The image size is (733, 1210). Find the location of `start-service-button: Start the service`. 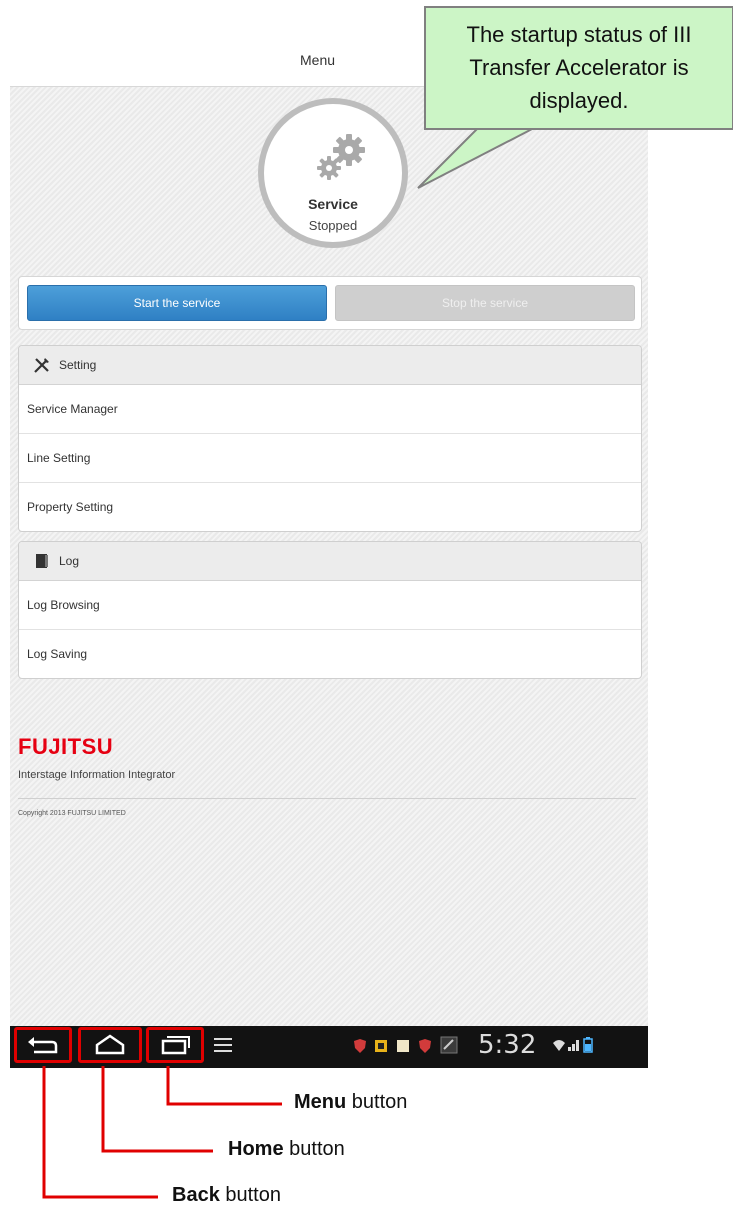

start-service-button: Start the service is located at coordinates (177, 303).